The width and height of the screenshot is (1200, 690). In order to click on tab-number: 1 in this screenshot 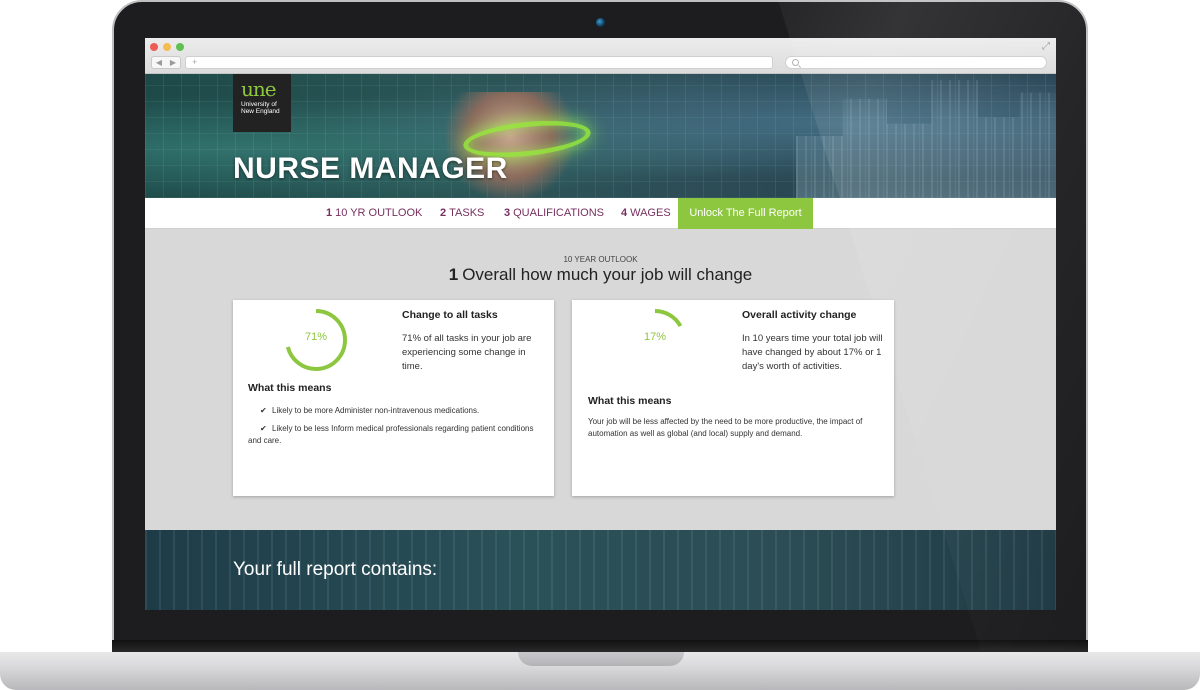, I will do `click(329, 213)`.